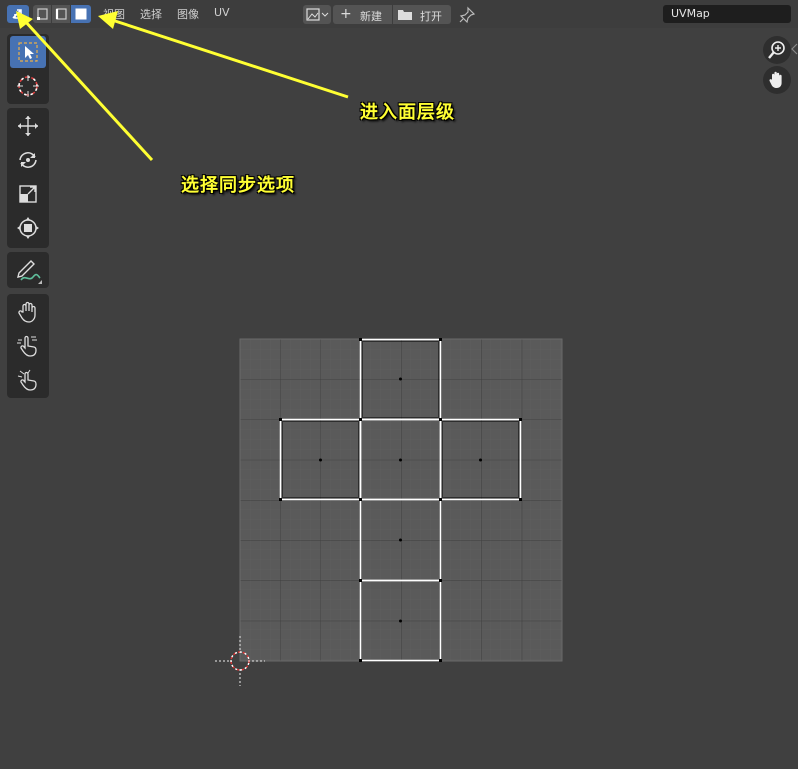 Image resolution: width=798 pixels, height=769 pixels. What do you see at coordinates (182, 86) in the screenshot?
I see `annotation-arrows` at bounding box center [182, 86].